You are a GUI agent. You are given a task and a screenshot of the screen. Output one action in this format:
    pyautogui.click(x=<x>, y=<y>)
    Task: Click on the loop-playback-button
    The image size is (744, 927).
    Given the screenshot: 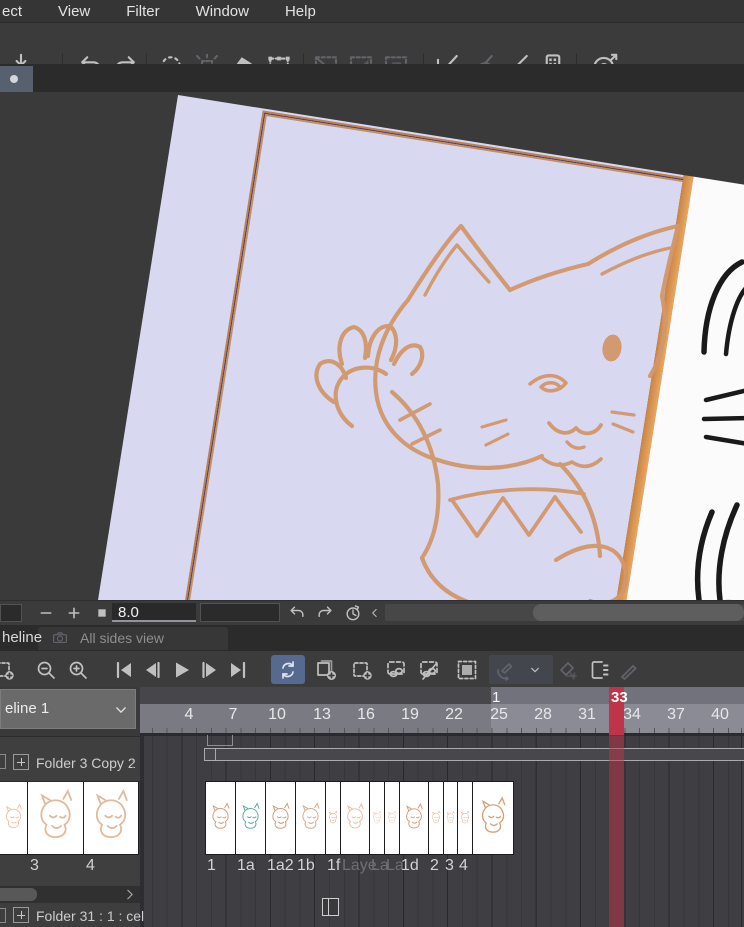 What is the action you would take?
    pyautogui.click(x=288, y=669)
    